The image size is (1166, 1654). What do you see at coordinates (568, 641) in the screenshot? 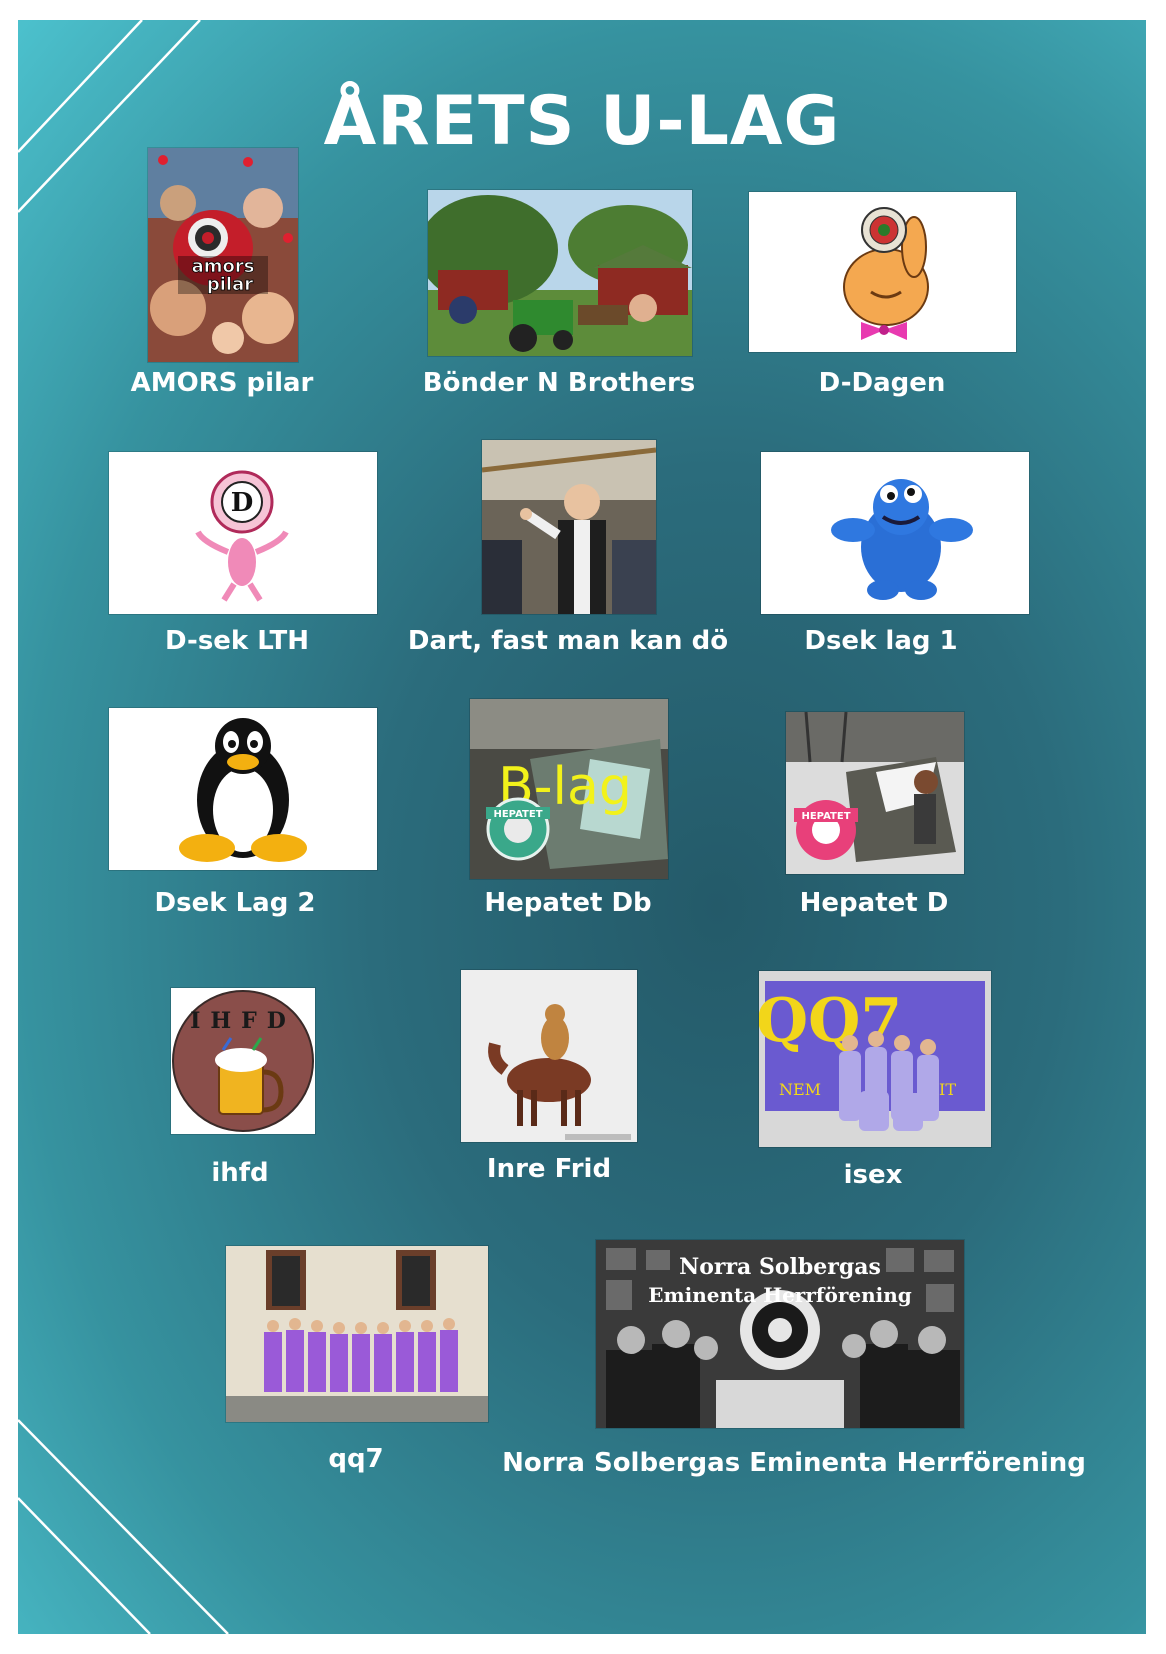
I see `team-label: Dart, fast man kan dö` at bounding box center [568, 641].